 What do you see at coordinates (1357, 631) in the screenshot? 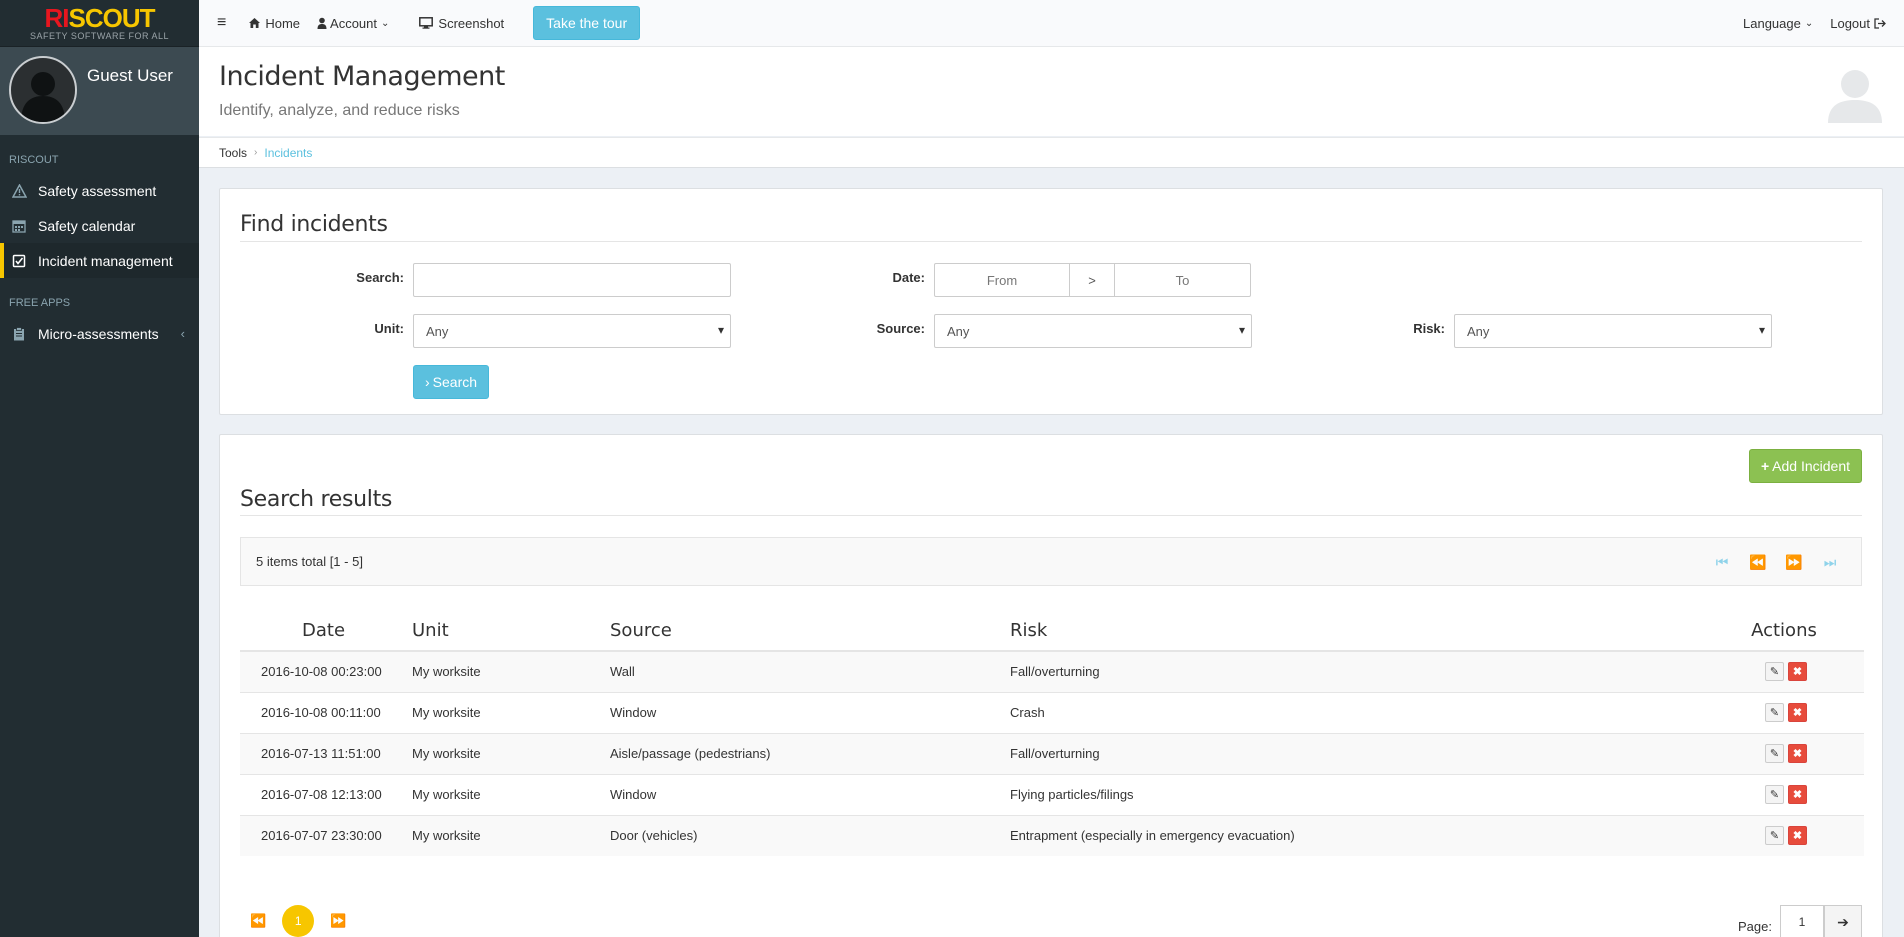
I see `column-header-risk: Risk` at bounding box center [1357, 631].